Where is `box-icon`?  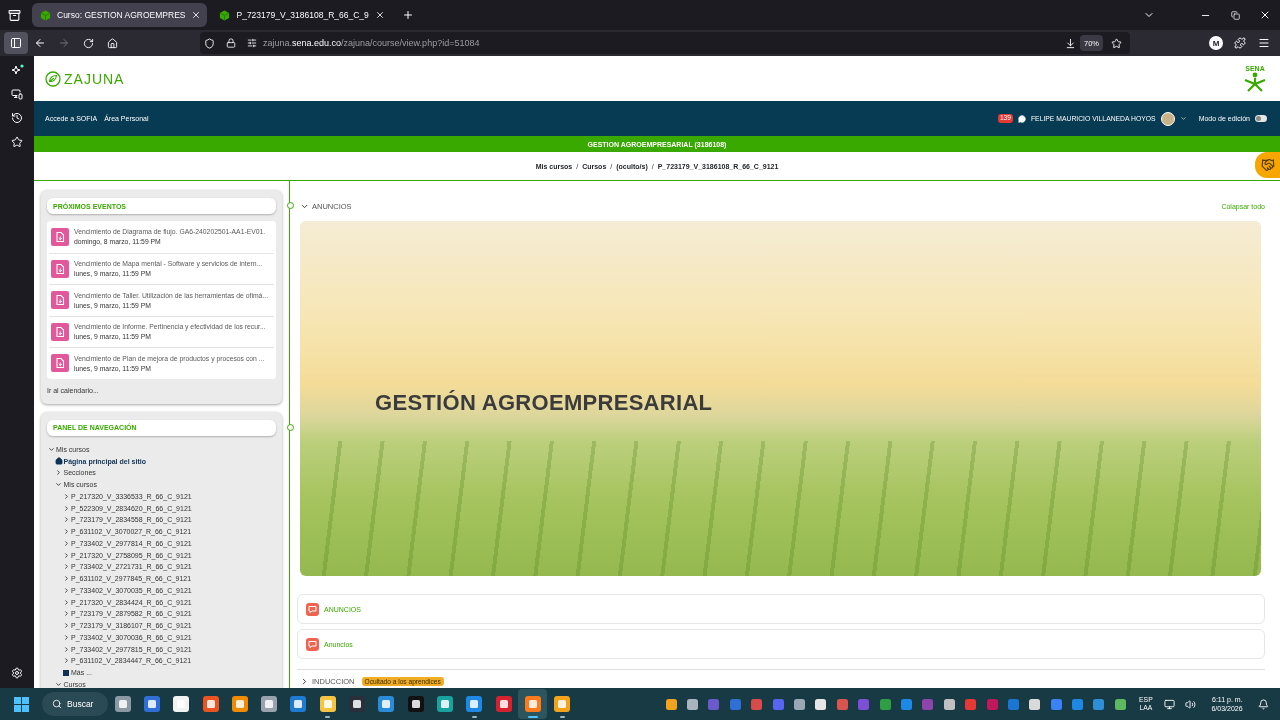
box-icon is located at coordinates (14, 15).